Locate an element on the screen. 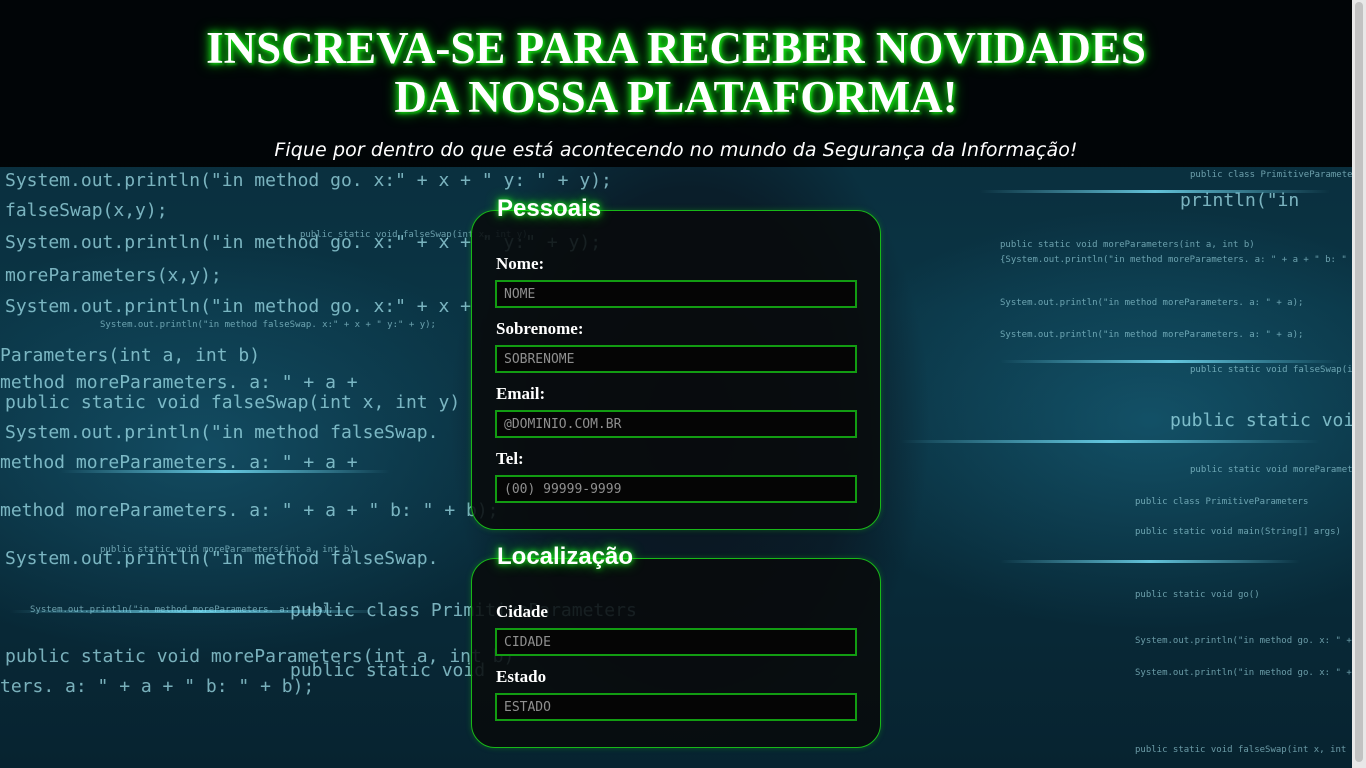 This screenshot has width=1366, height=768. page-scrollbar-thumb is located at coordinates (1359, 382).